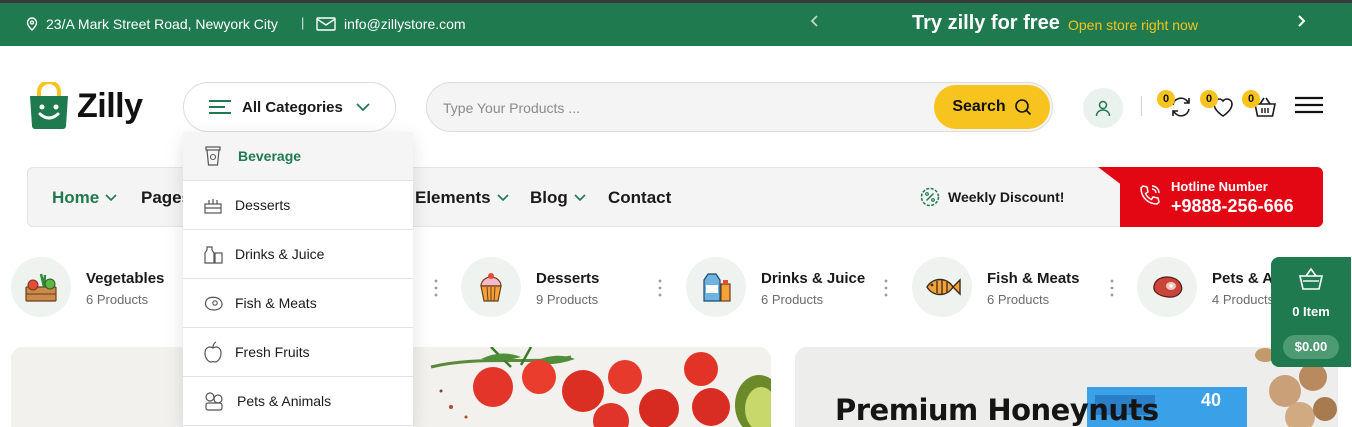 This screenshot has width=1352, height=427. I want to click on logo: Zilly, so click(85, 106).